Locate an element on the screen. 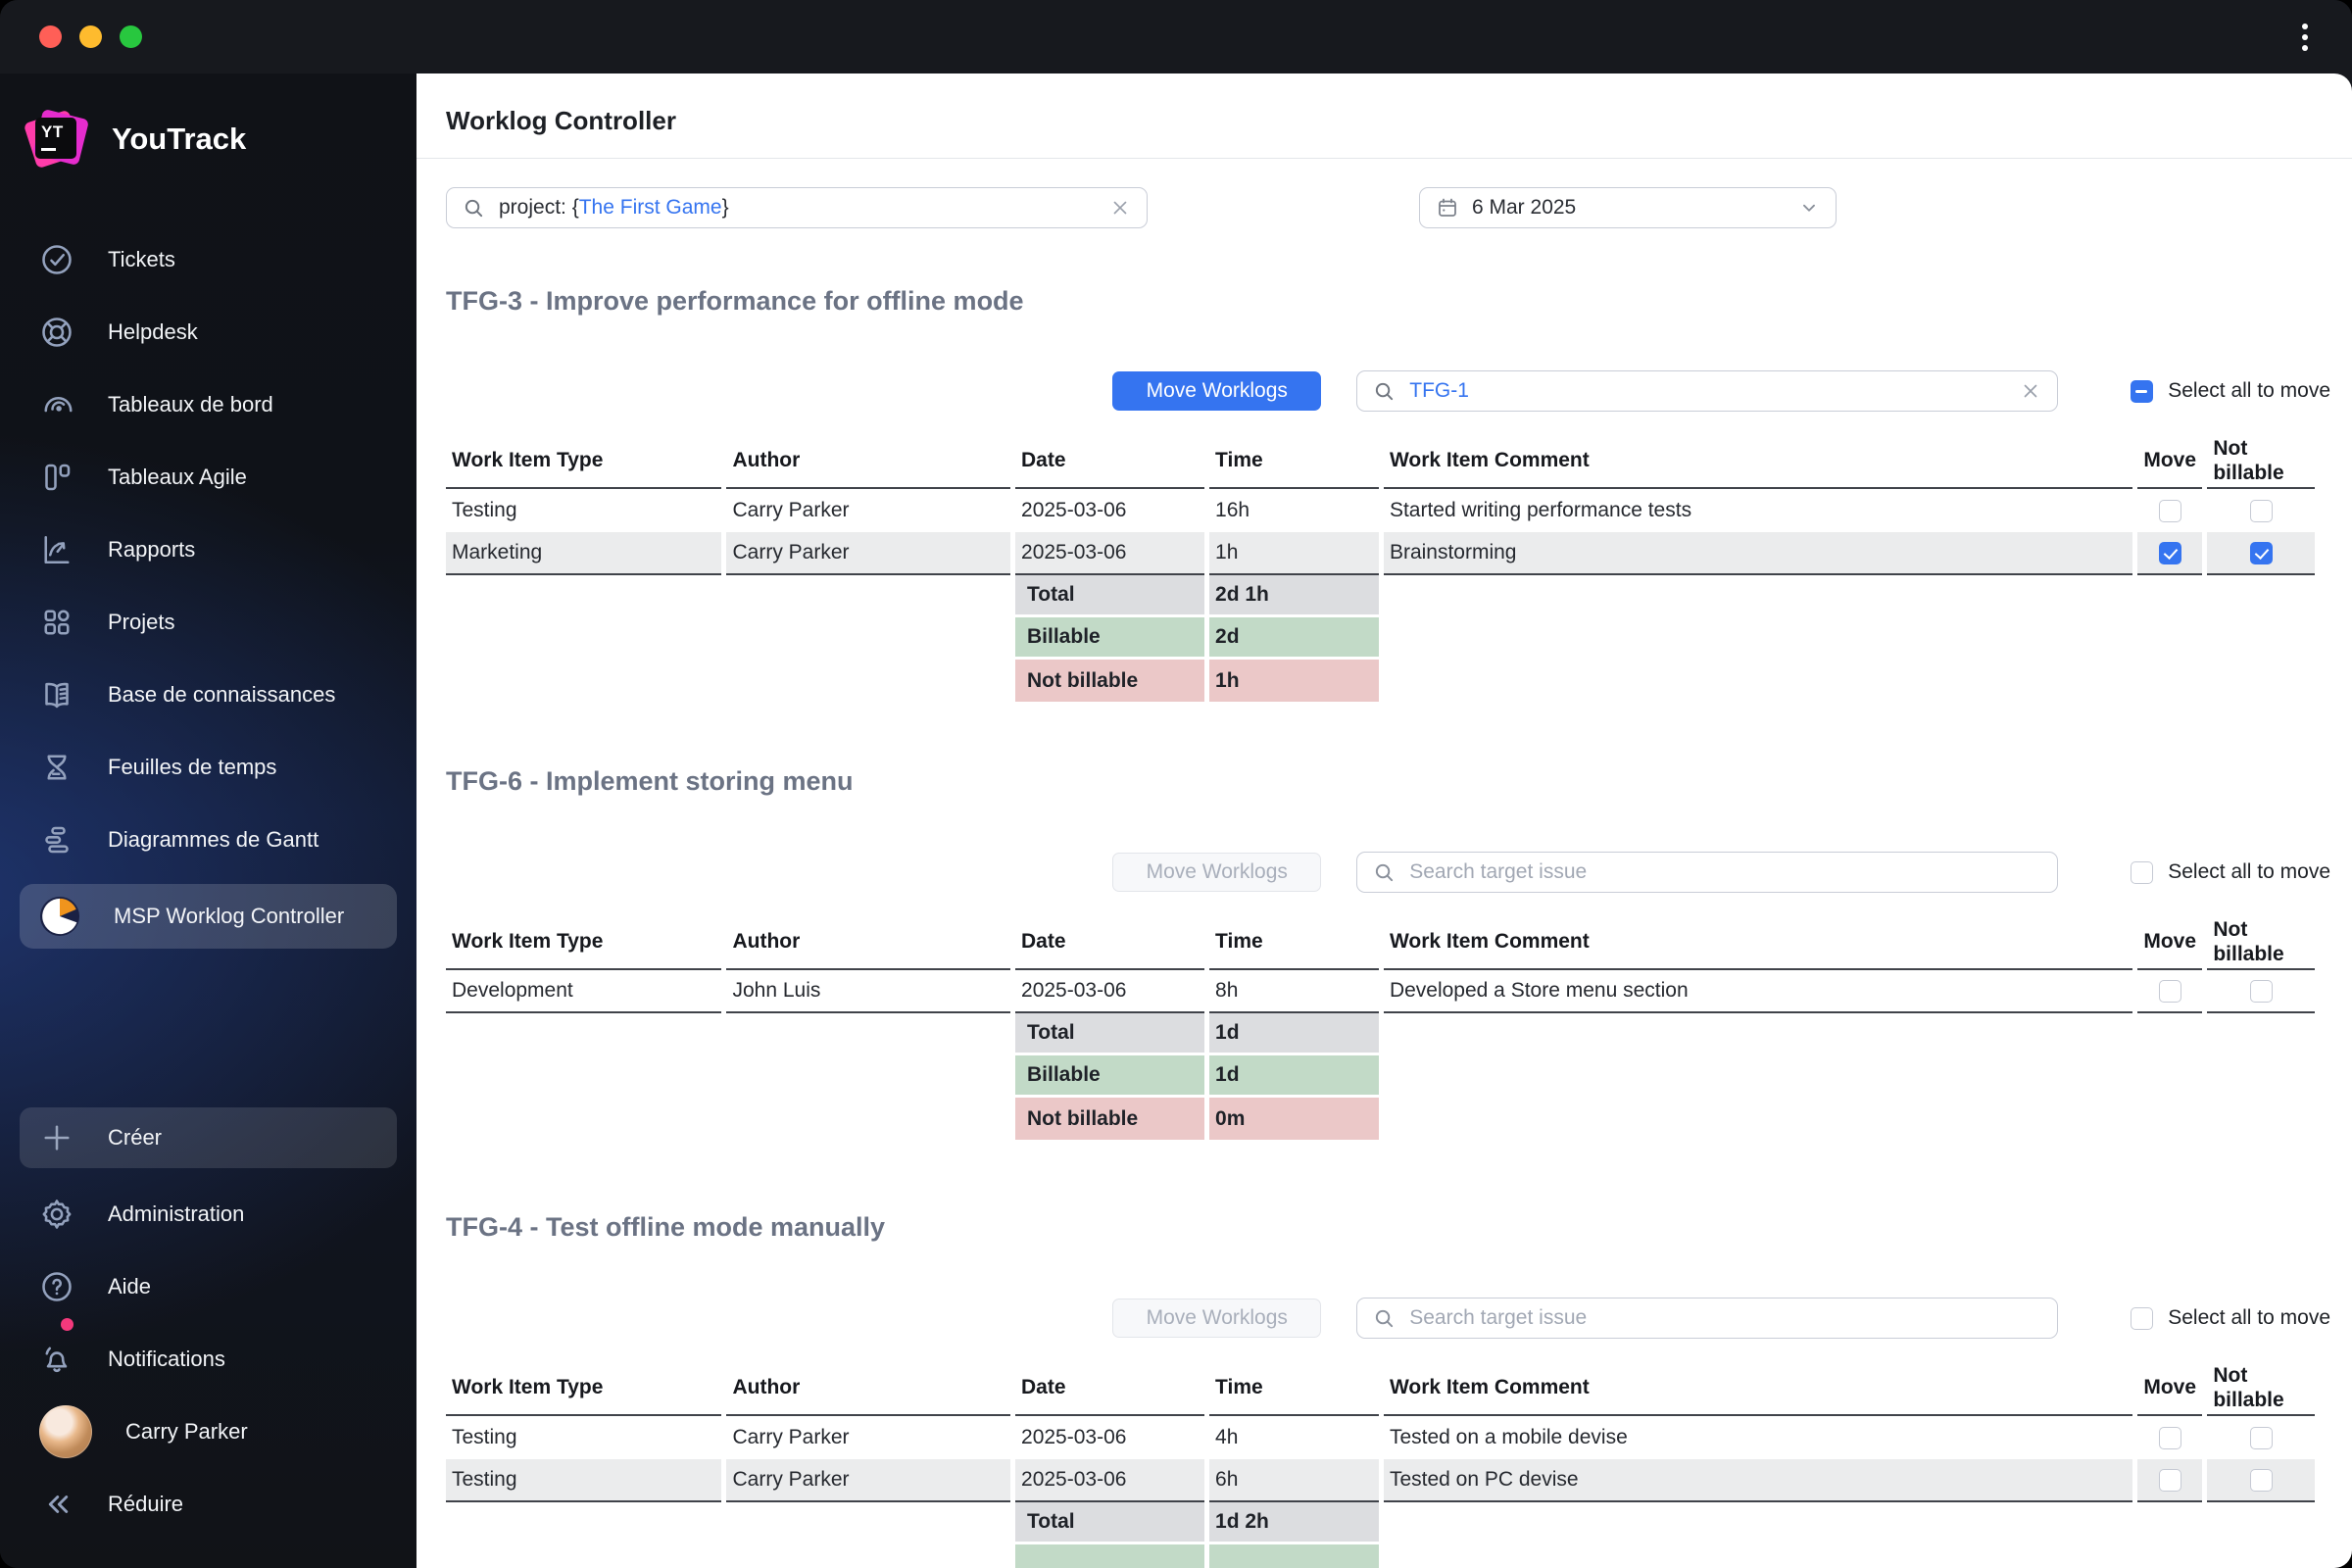  sidebar-item-msp-worklog-controller: MSP Worklog Controller is located at coordinates (208, 916).